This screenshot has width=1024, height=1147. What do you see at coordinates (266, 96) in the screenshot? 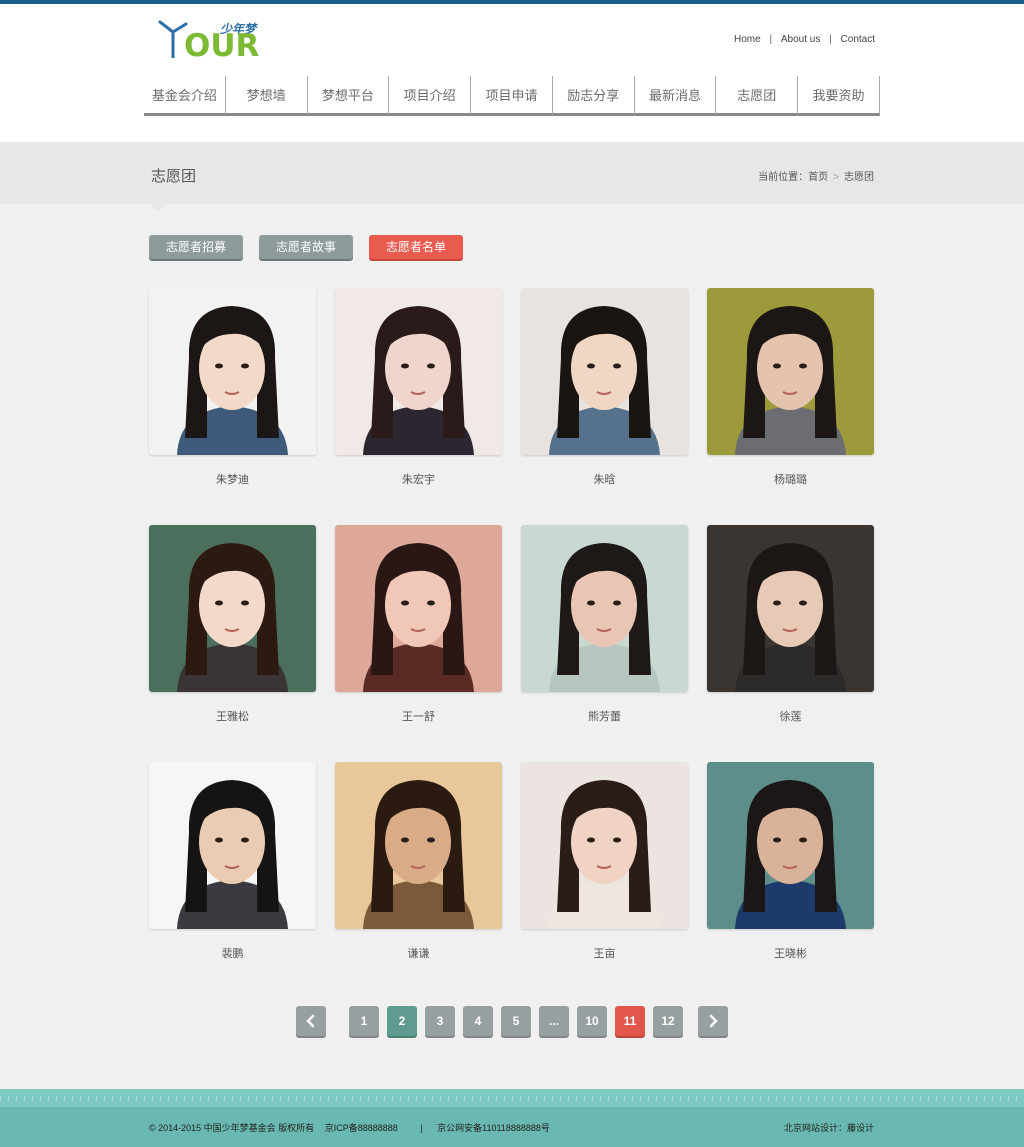
I see `nav-item-dream-wall: 梦想墙` at bounding box center [266, 96].